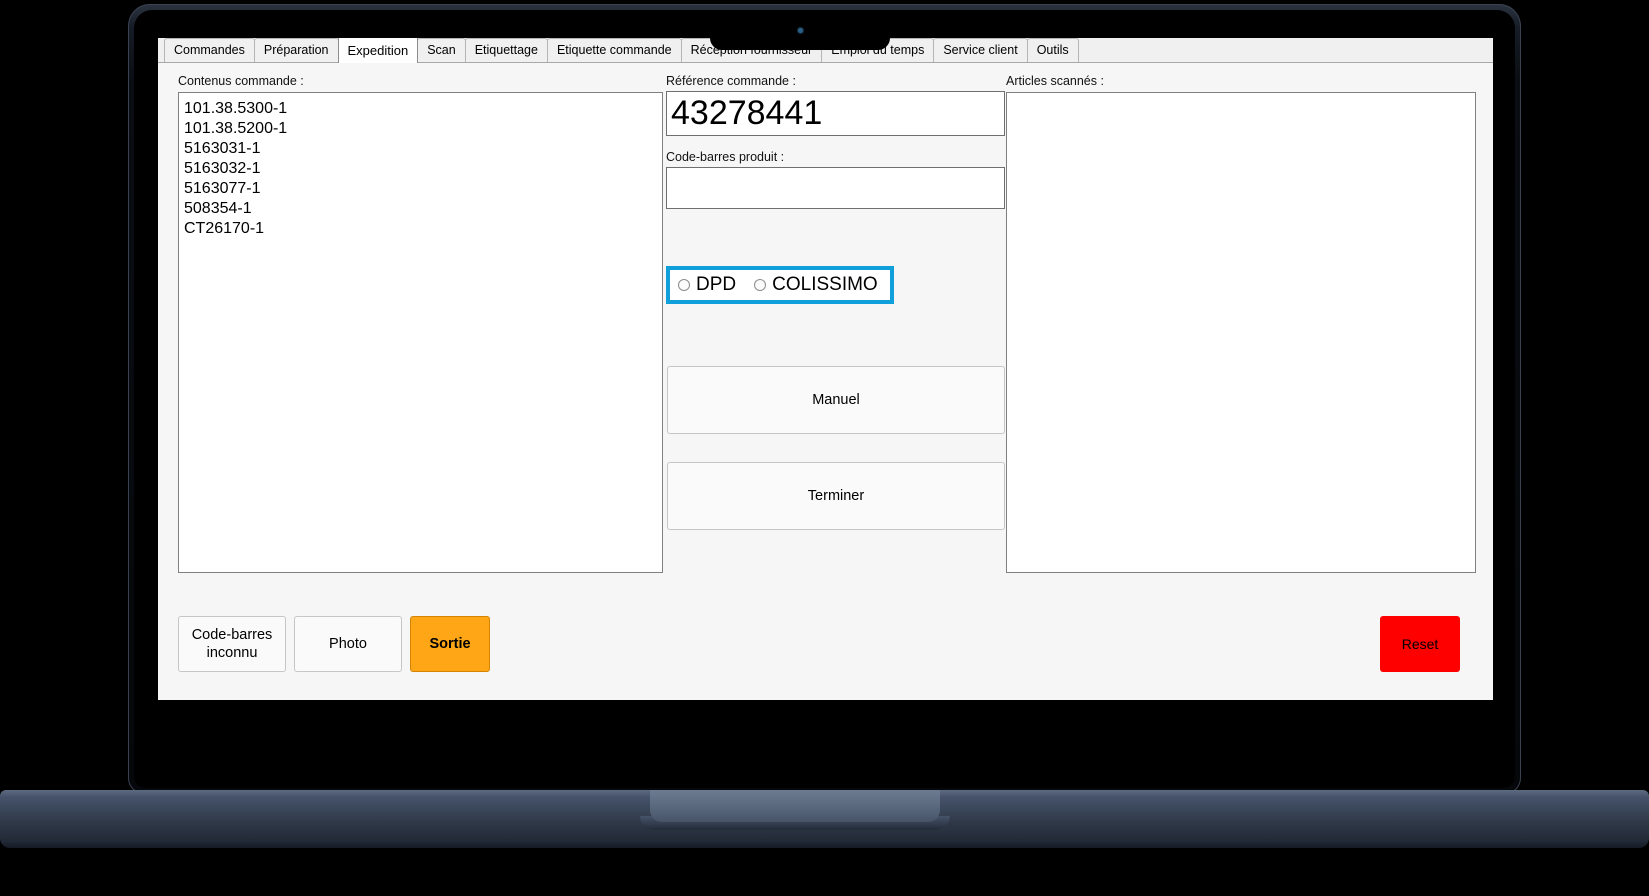 This screenshot has height=896, width=1649. Describe the element at coordinates (725, 157) in the screenshot. I see `product-barcode-label: Code-barres produit :` at that location.